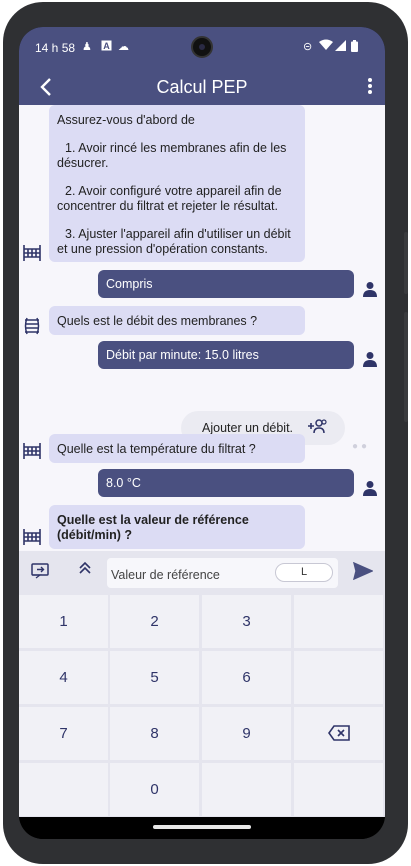 The width and height of the screenshot is (411, 866). What do you see at coordinates (154, 677) in the screenshot?
I see `key-5: 5` at bounding box center [154, 677].